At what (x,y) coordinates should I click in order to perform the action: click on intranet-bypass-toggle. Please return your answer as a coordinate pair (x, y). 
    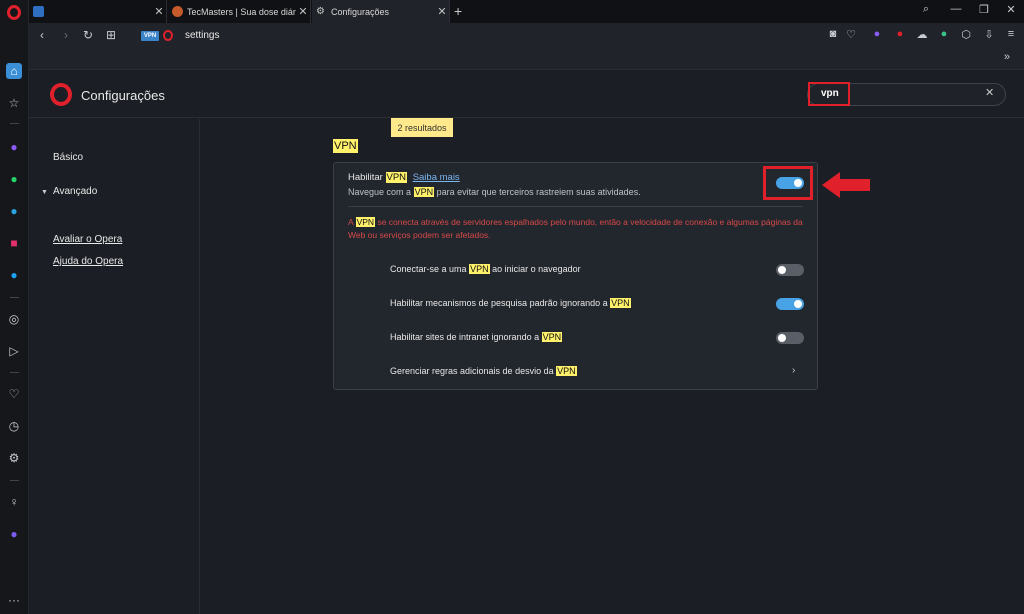
    Looking at the image, I should click on (790, 338).